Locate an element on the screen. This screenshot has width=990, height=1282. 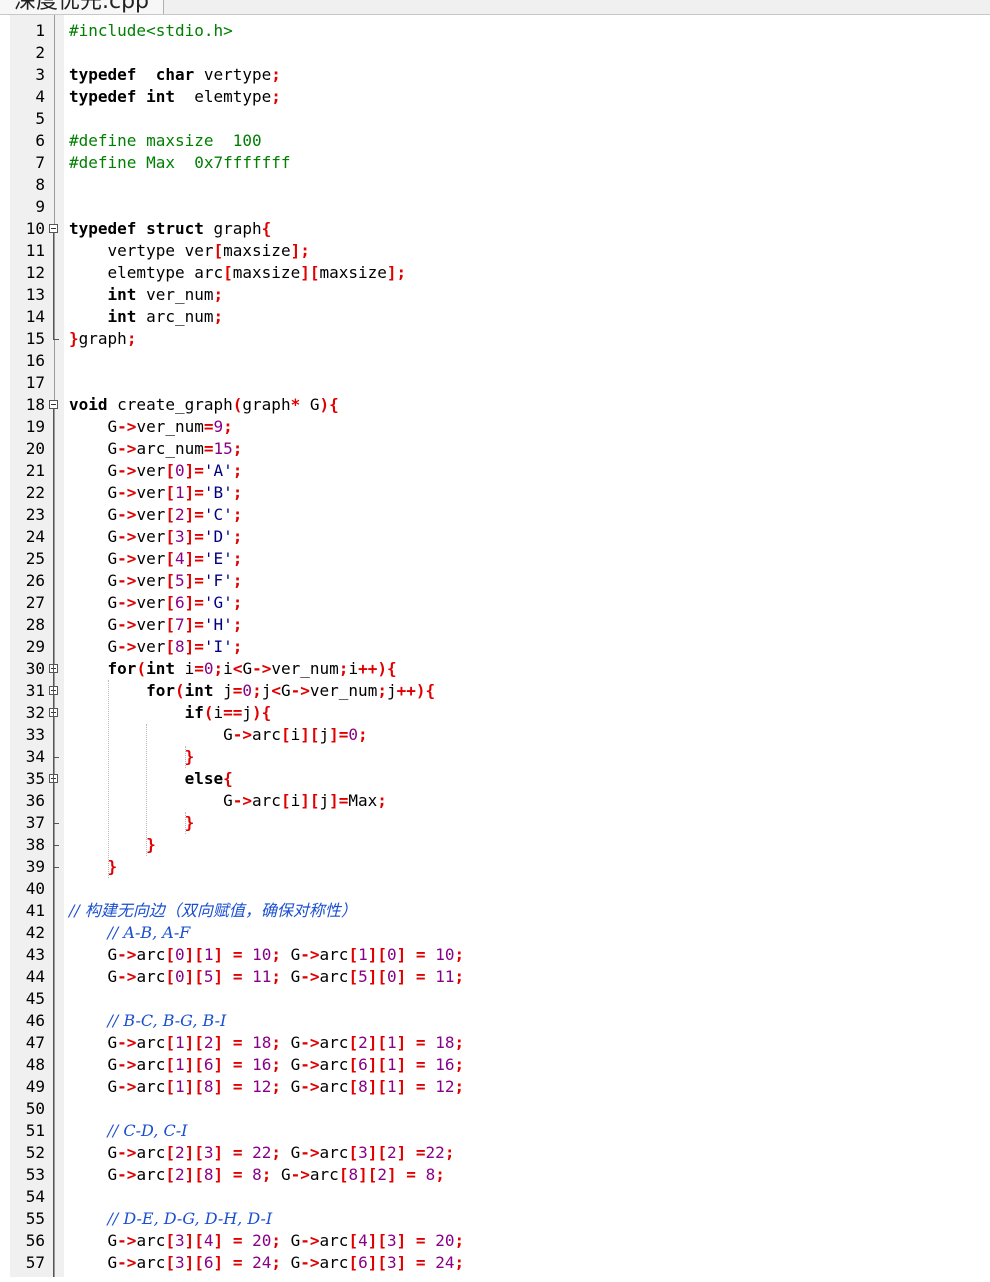
code-line: 1 #include<stdio.h> is located at coordinates (495, 31).